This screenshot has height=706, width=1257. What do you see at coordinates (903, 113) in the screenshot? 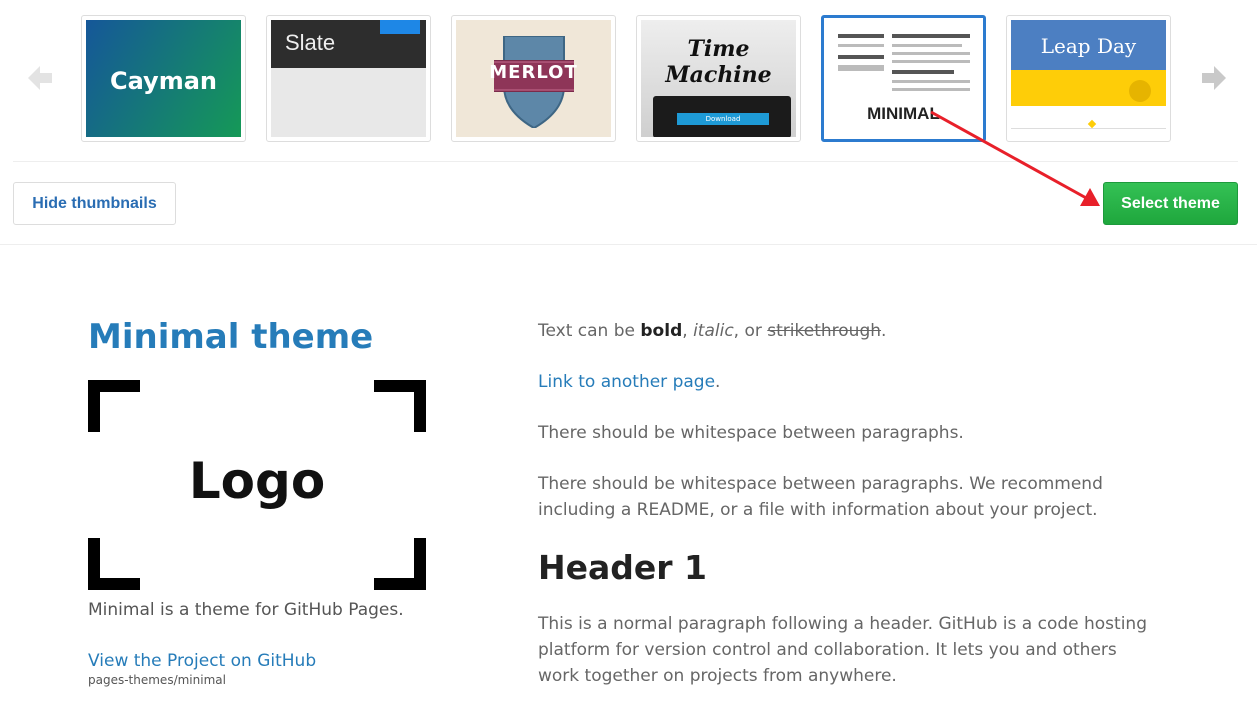
I see `theme-name: MINIMAL` at bounding box center [903, 113].